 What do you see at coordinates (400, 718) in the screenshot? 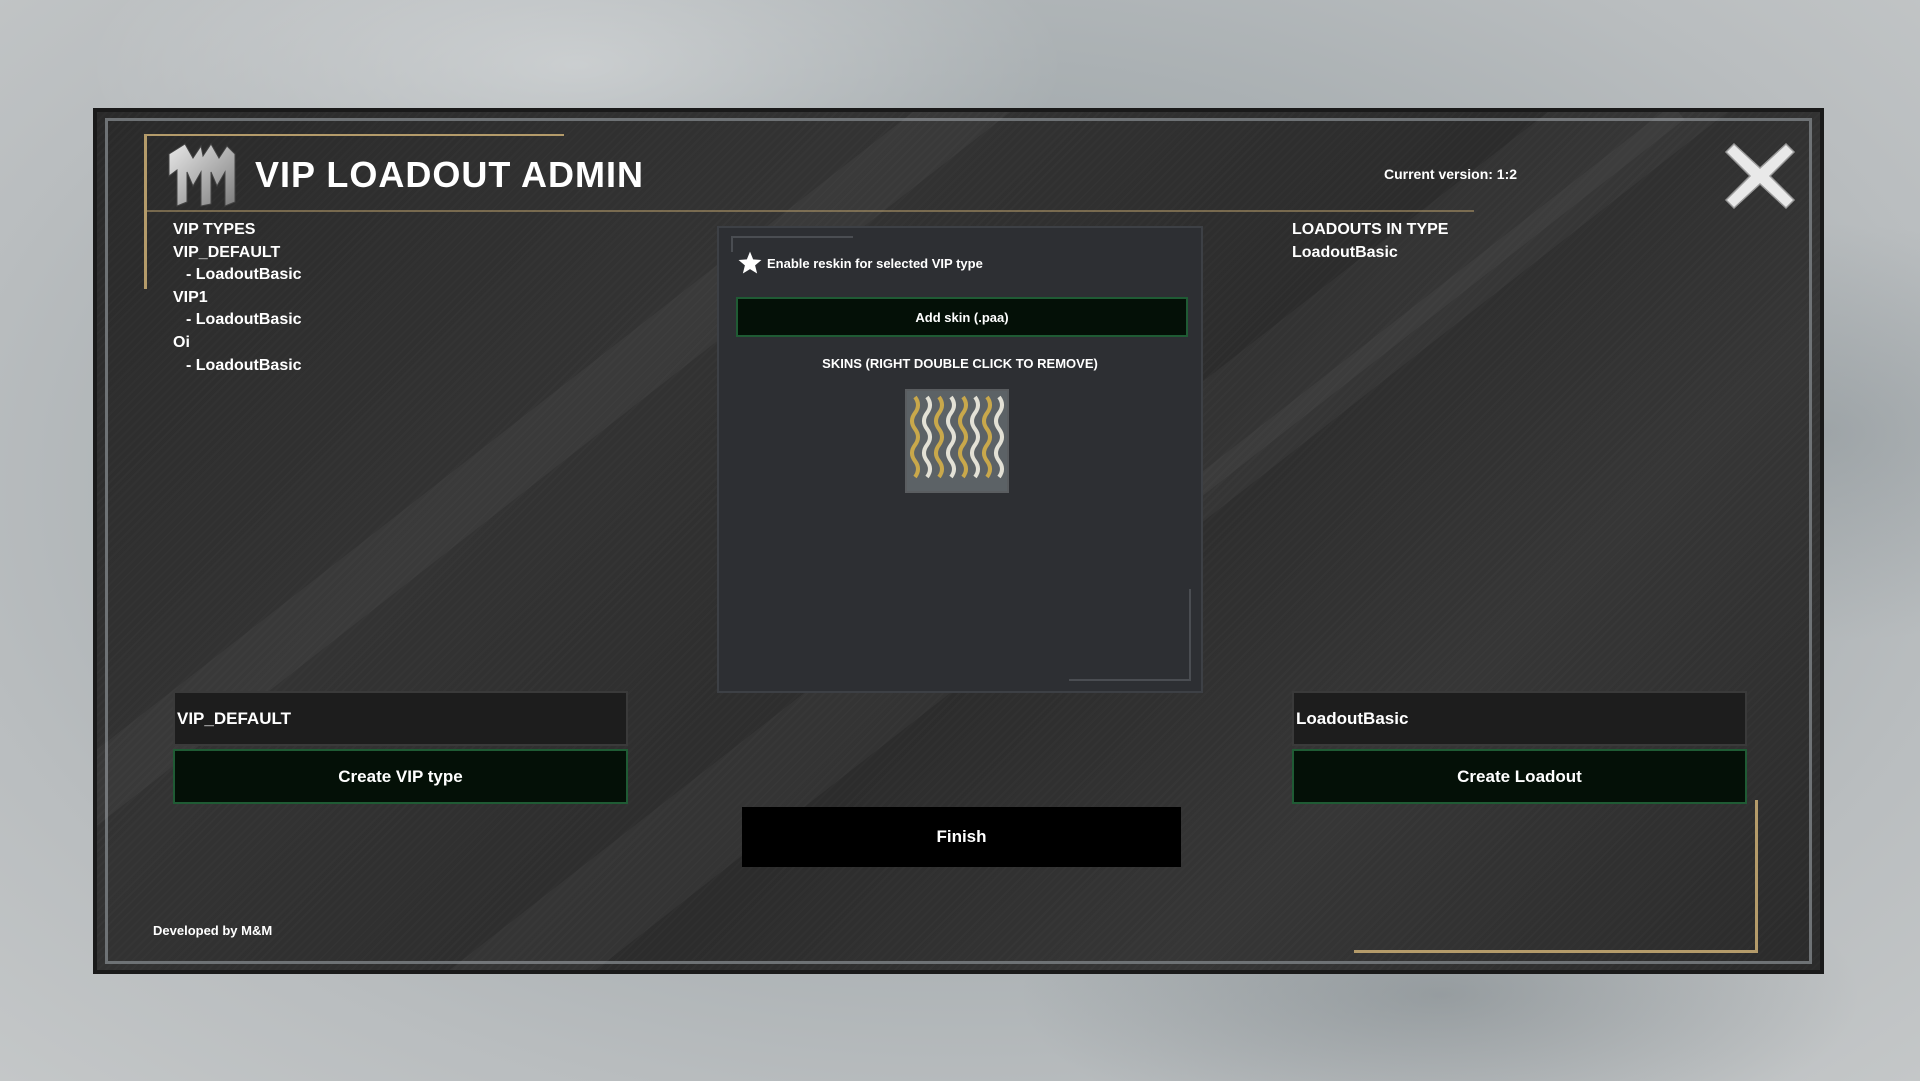
I see `vip-type-name-input: VIP_DEFAULT` at bounding box center [400, 718].